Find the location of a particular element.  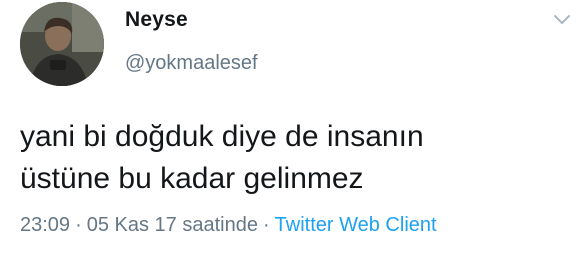

user-handle: @yokmaalesef is located at coordinates (191, 63).